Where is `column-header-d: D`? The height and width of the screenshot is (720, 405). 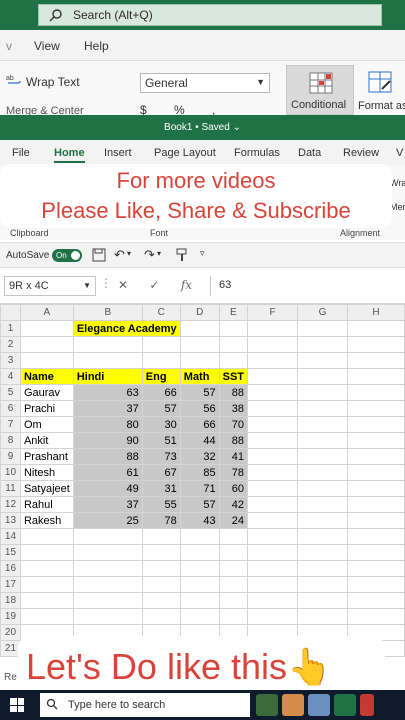 column-header-d: D is located at coordinates (199, 312).